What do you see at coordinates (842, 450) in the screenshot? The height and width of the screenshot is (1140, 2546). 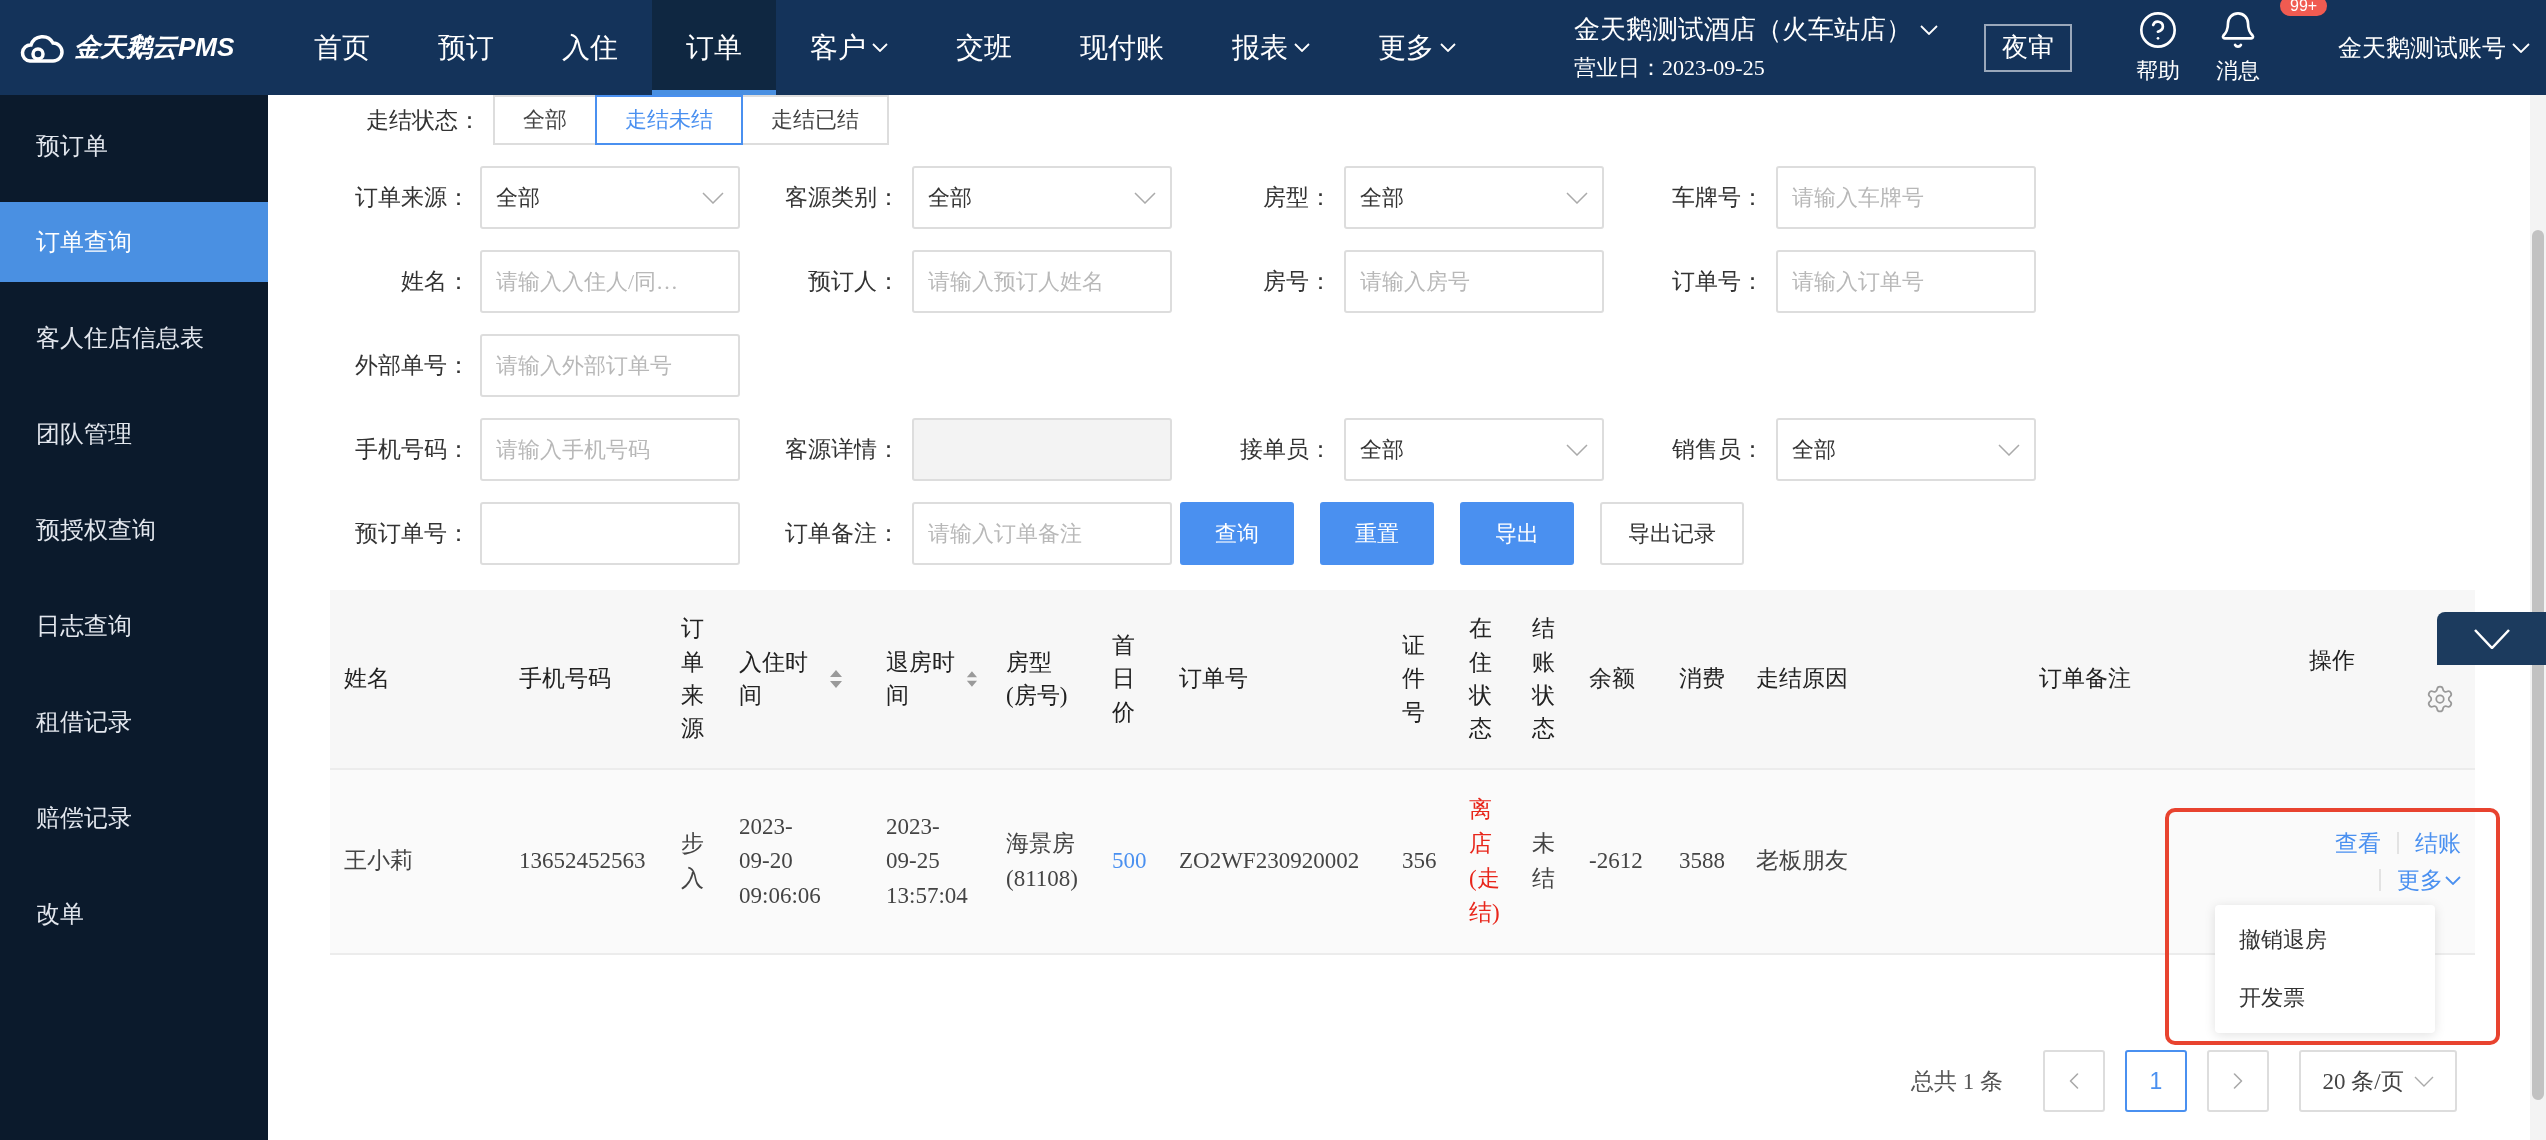 I see `field-label: 客源详情：` at bounding box center [842, 450].